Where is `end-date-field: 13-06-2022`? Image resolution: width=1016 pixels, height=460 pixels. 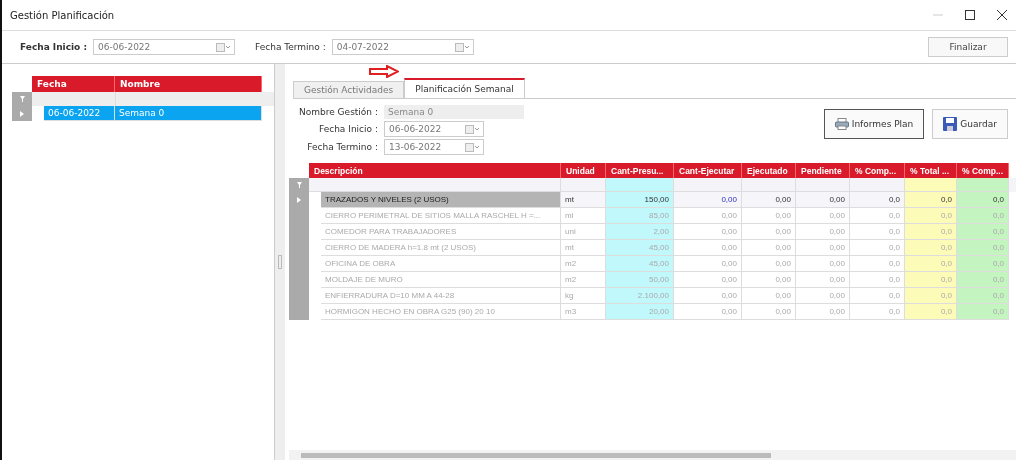 end-date-field: 13-06-2022 is located at coordinates (433, 147).